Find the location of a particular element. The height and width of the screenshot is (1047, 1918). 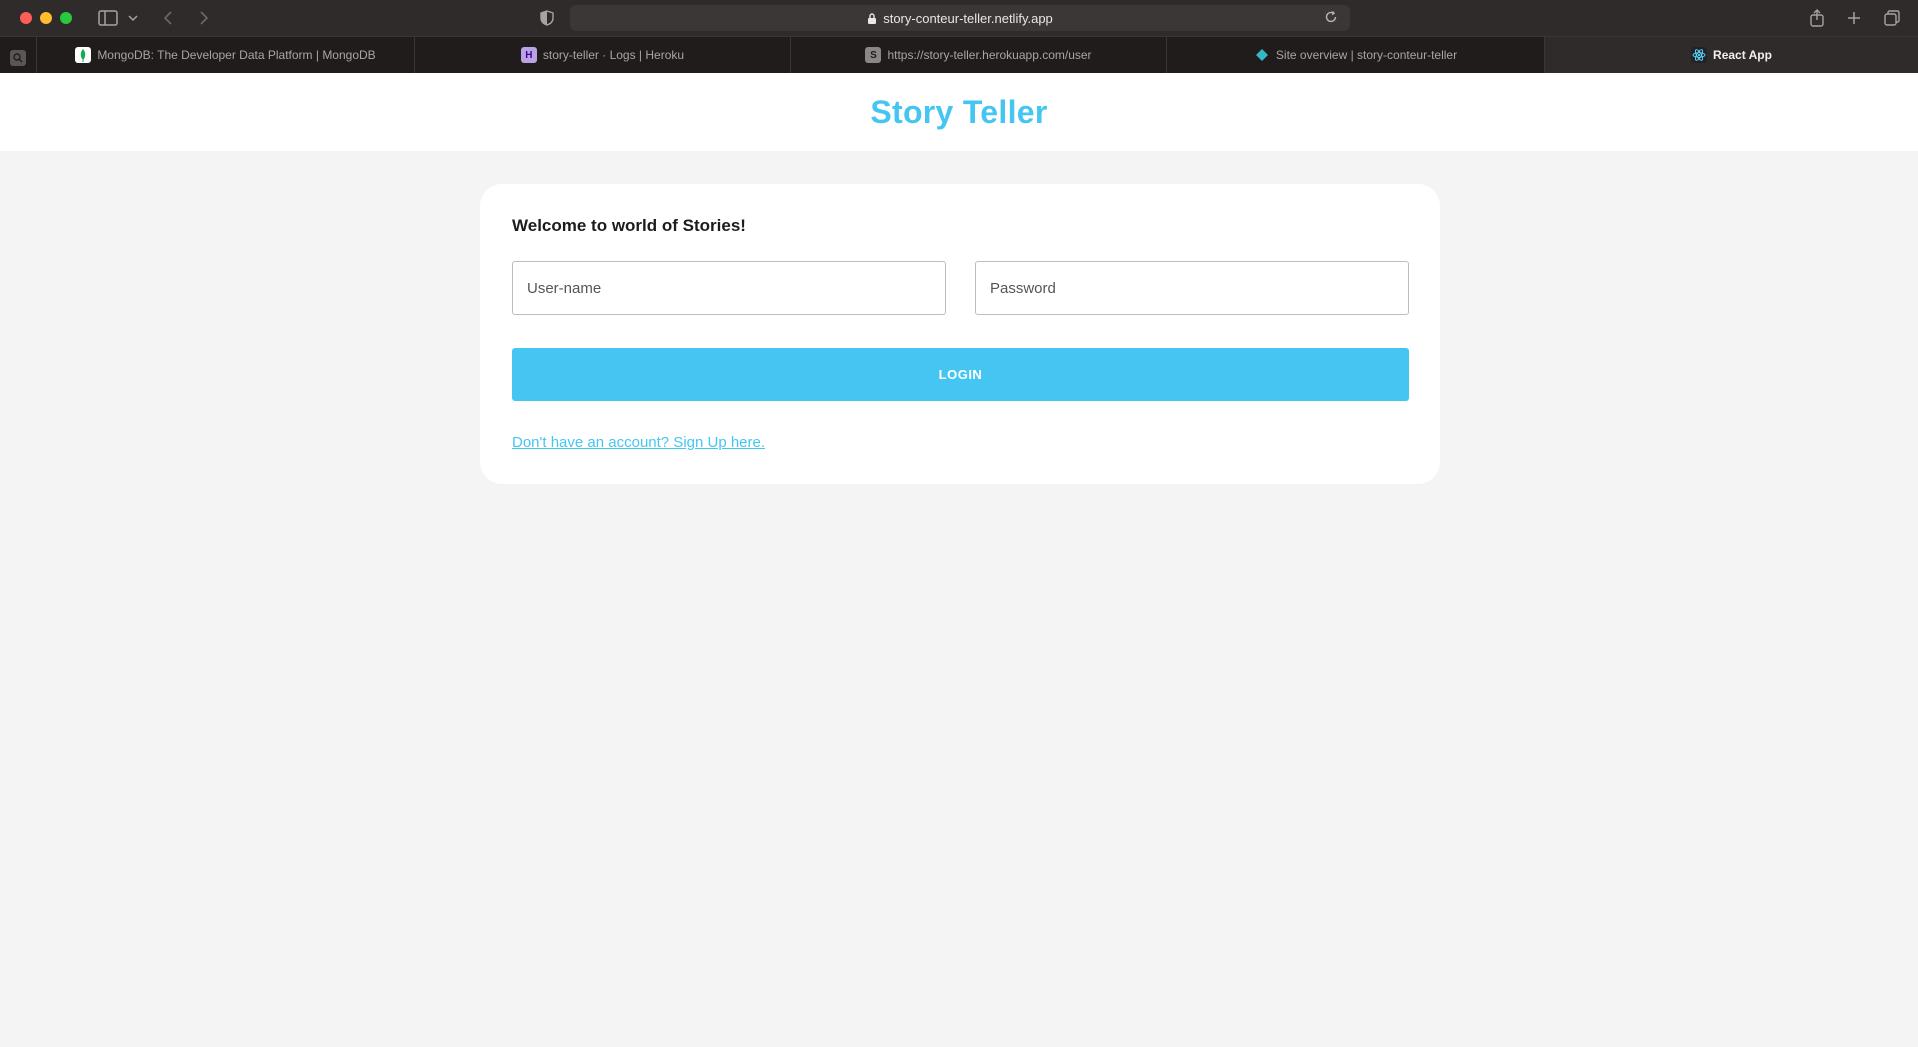

tab-overview-icon is located at coordinates (1892, 18).